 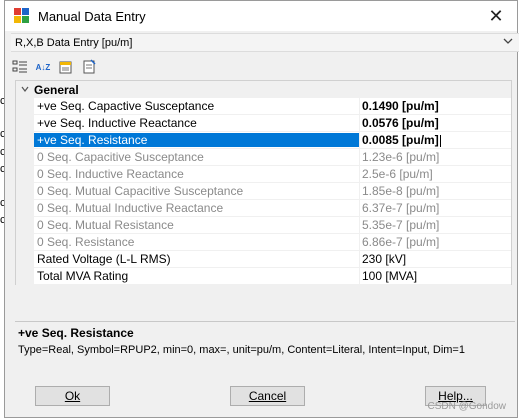 I want to click on properties-icon, so click(x=89, y=67).